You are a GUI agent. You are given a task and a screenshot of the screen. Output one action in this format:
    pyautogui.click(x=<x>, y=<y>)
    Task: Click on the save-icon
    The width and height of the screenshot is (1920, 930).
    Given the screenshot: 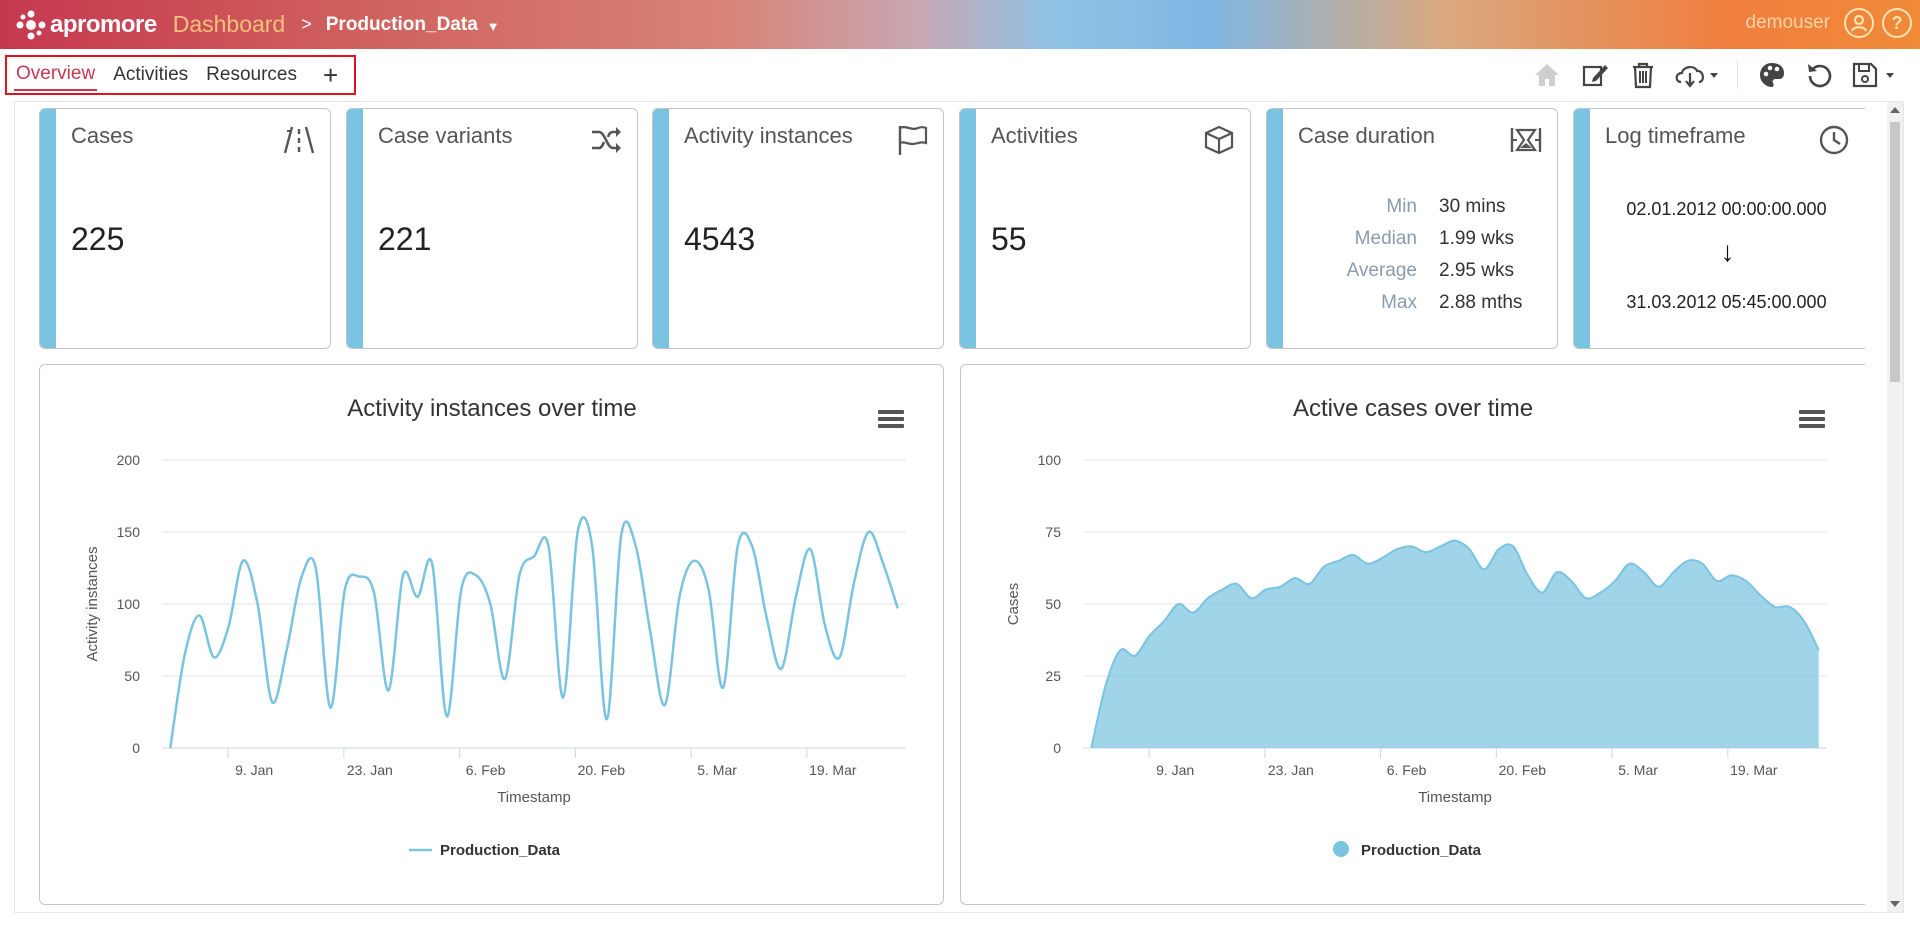 What is the action you would take?
    pyautogui.click(x=1874, y=75)
    